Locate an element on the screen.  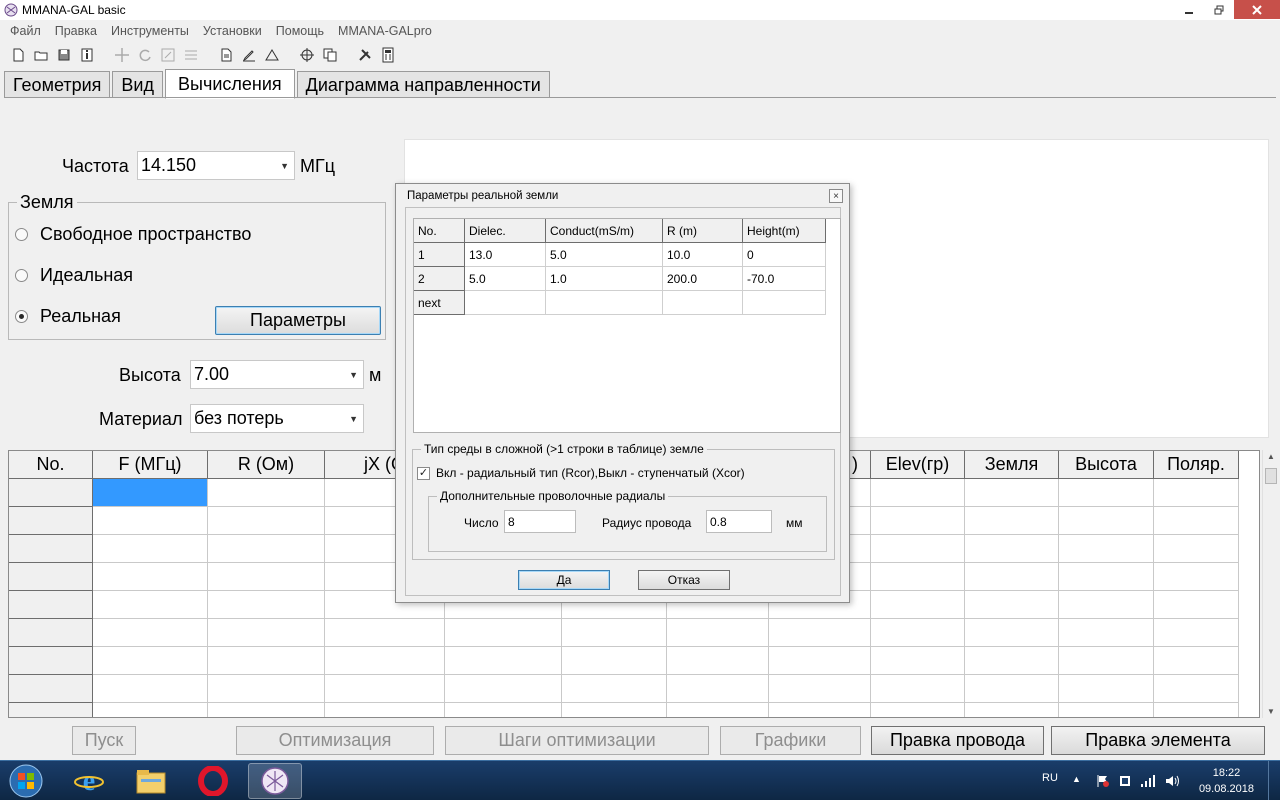
open-folder-icon is located at coordinates (40, 55).